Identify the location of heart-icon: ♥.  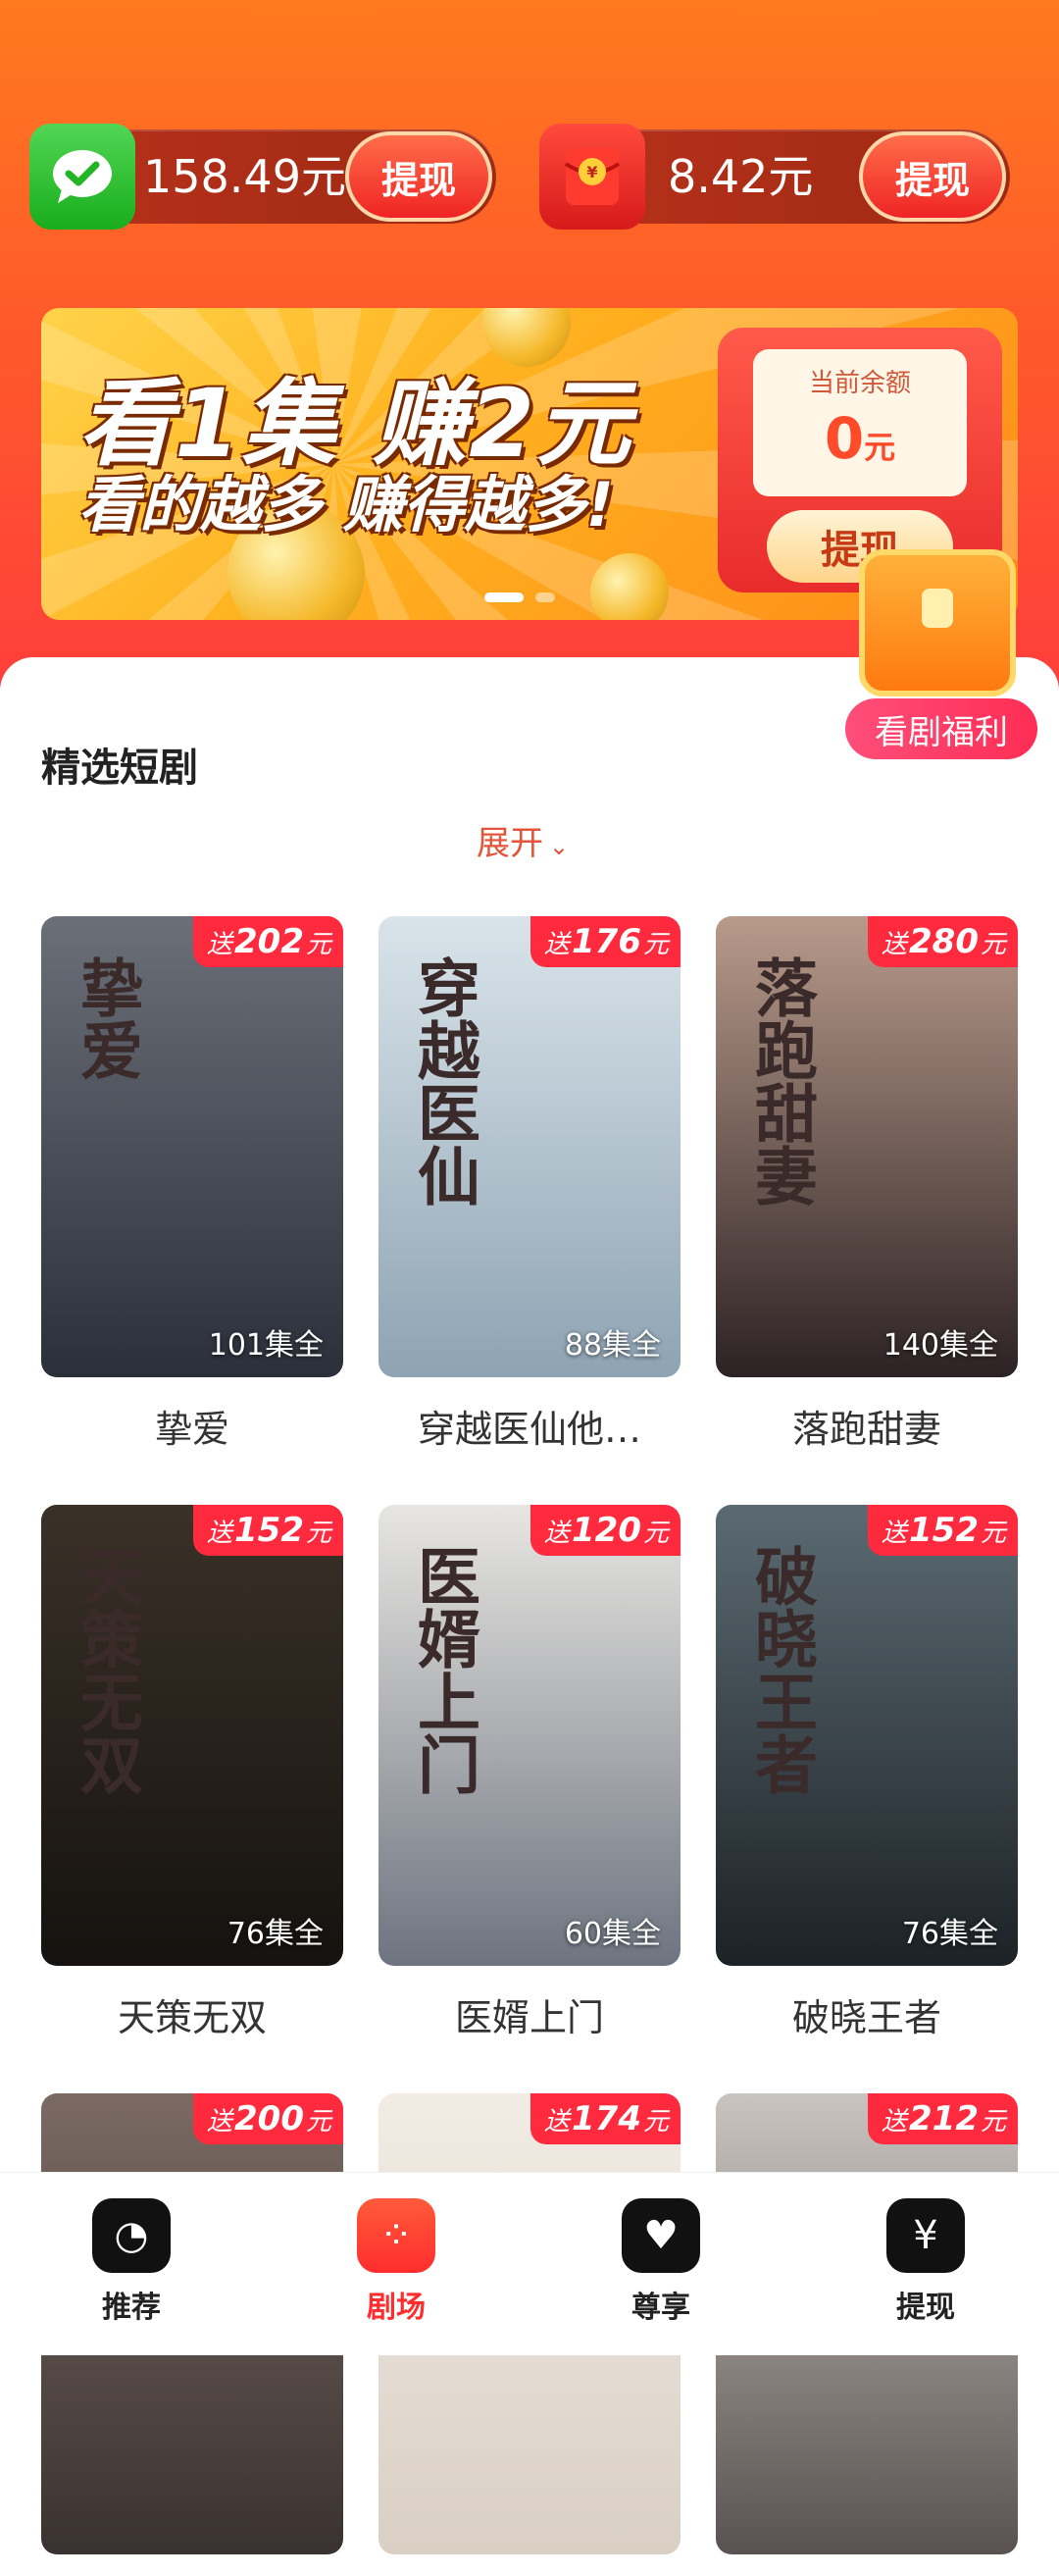
(661, 2235).